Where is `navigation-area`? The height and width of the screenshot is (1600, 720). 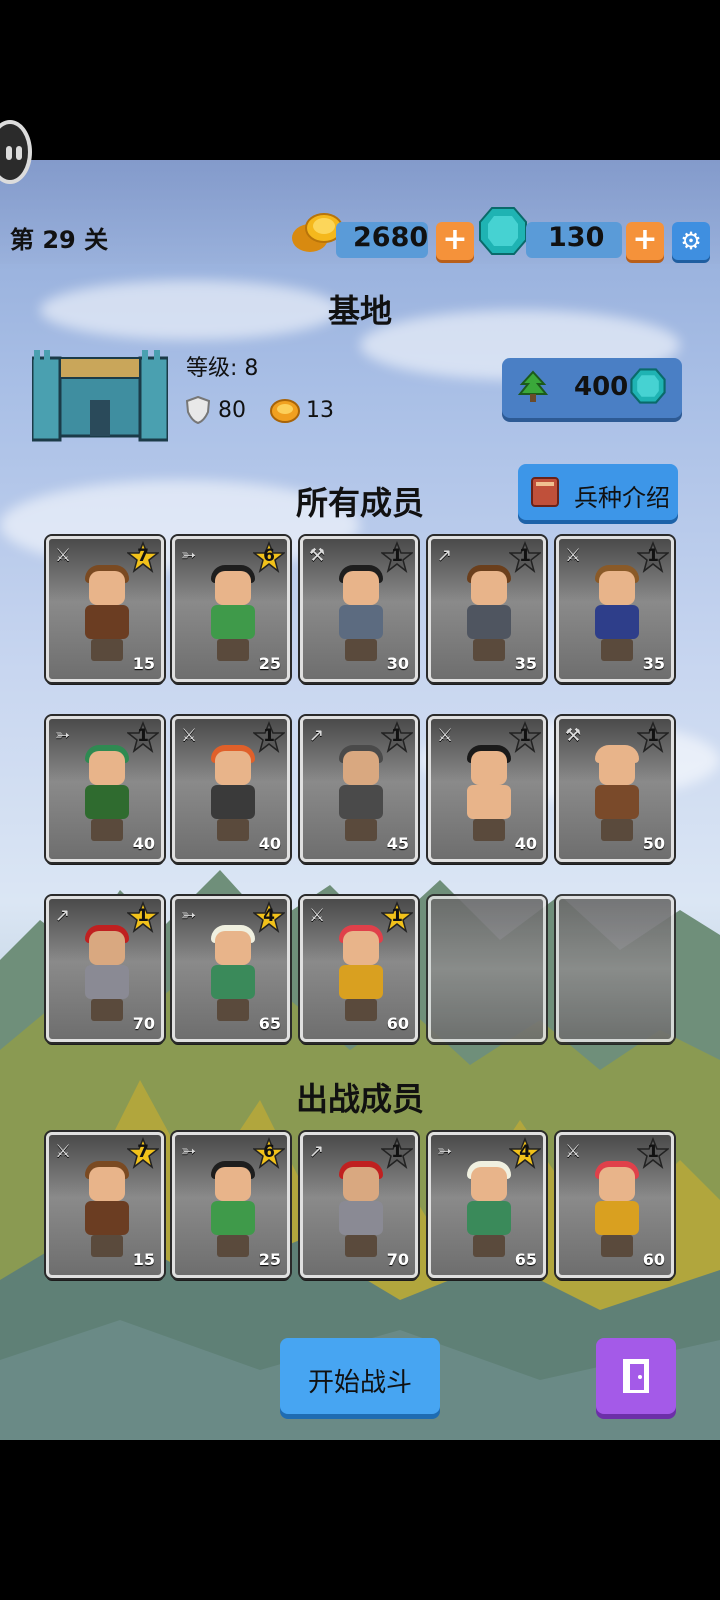
navigation-area is located at coordinates (360, 1520).